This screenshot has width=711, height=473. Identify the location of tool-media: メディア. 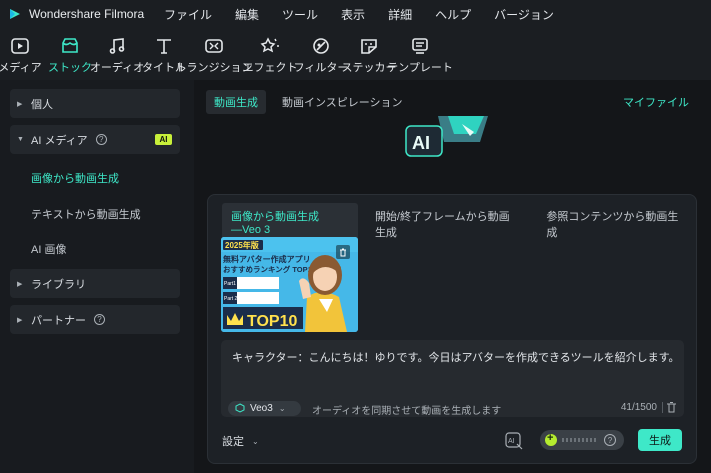
(21, 54).